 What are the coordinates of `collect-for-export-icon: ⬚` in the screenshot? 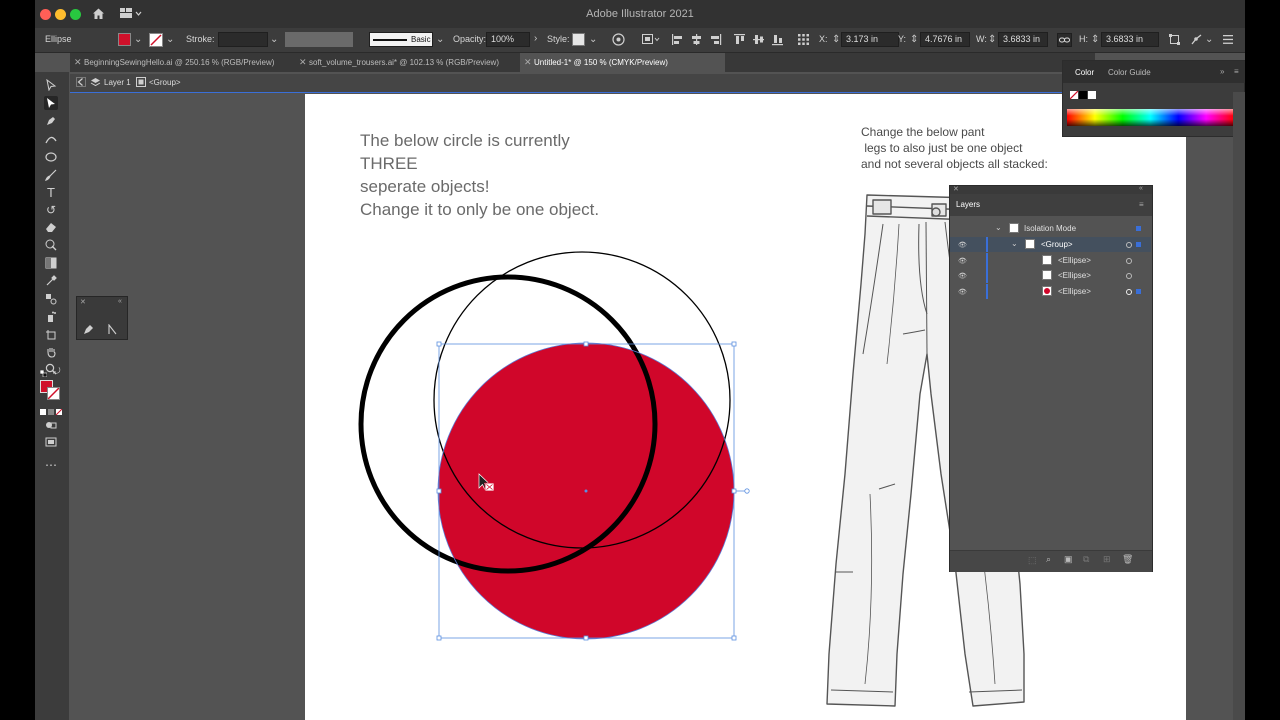 It's located at (1032, 560).